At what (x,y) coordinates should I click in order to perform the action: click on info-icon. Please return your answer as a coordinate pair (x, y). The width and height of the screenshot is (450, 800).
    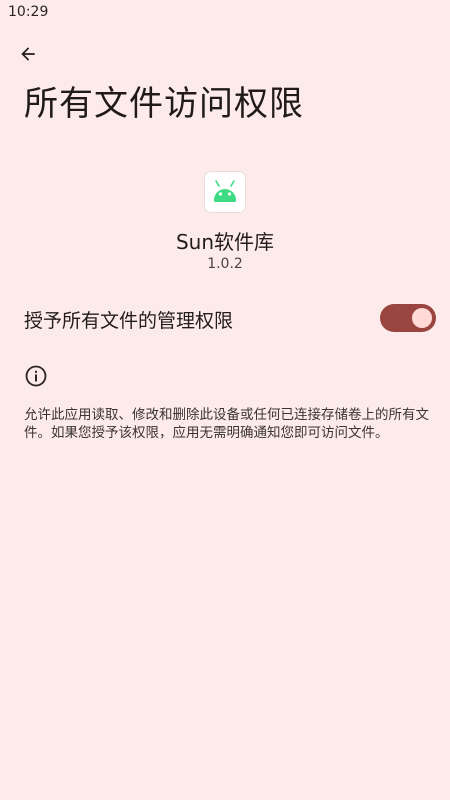
    Looking at the image, I should click on (36, 376).